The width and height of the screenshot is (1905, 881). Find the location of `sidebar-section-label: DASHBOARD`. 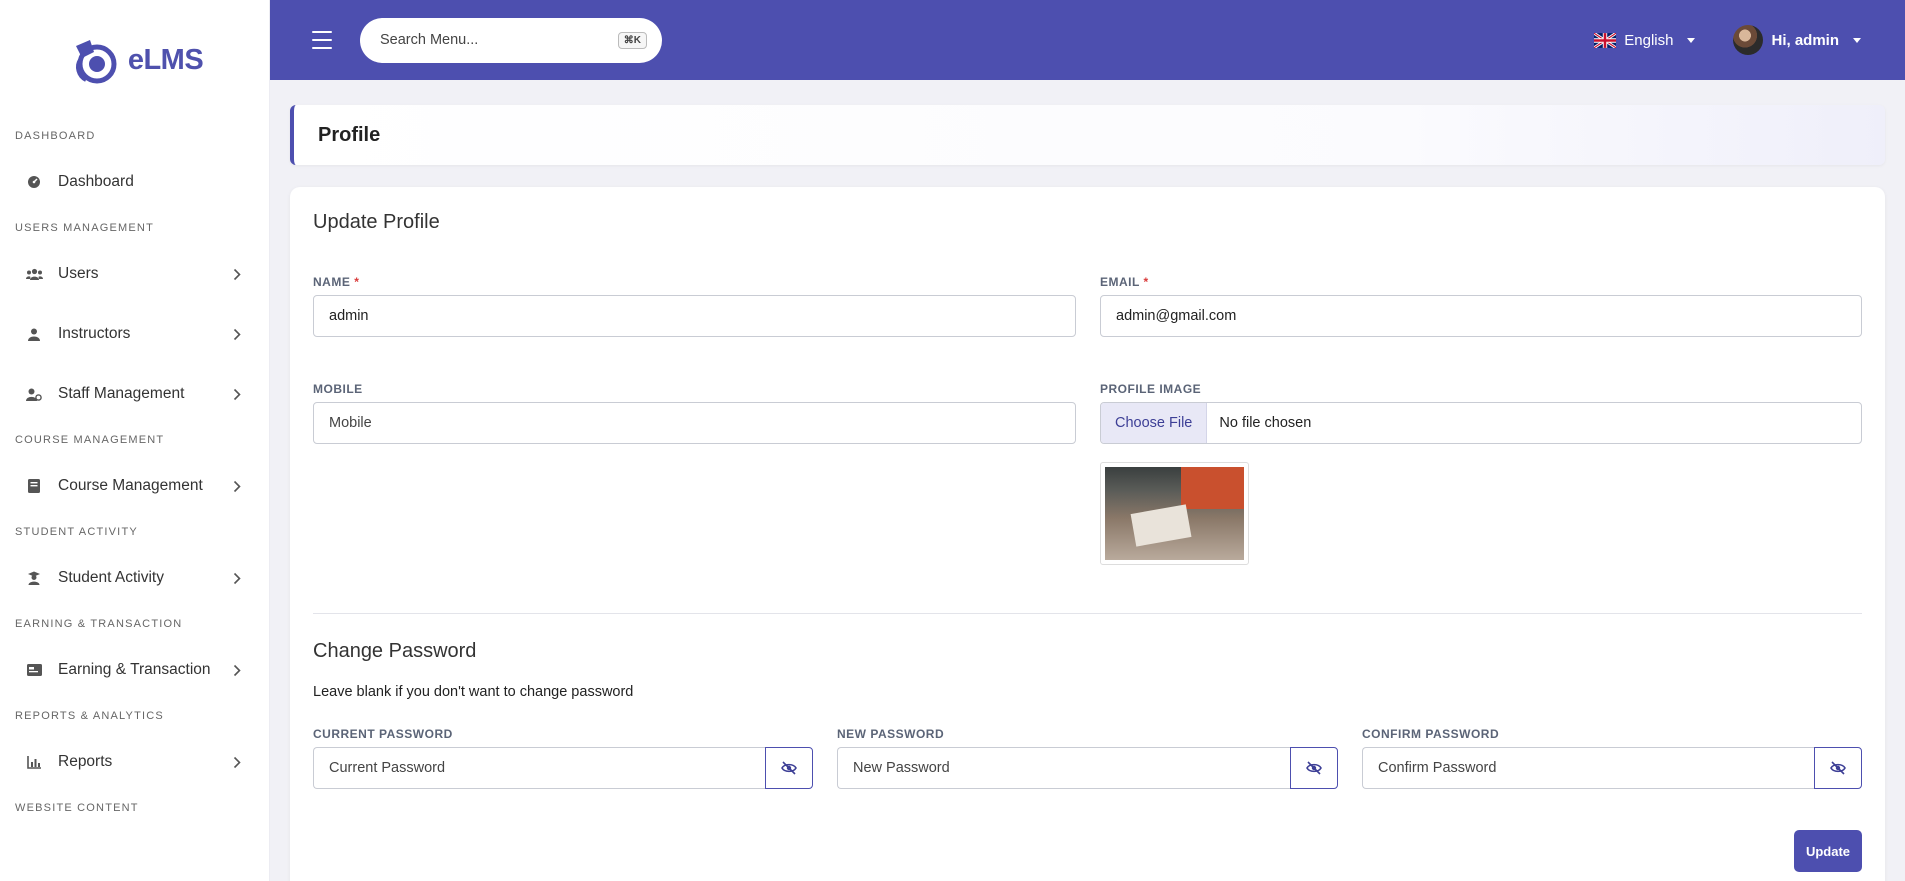

sidebar-section-label: DASHBOARD is located at coordinates (55, 136).